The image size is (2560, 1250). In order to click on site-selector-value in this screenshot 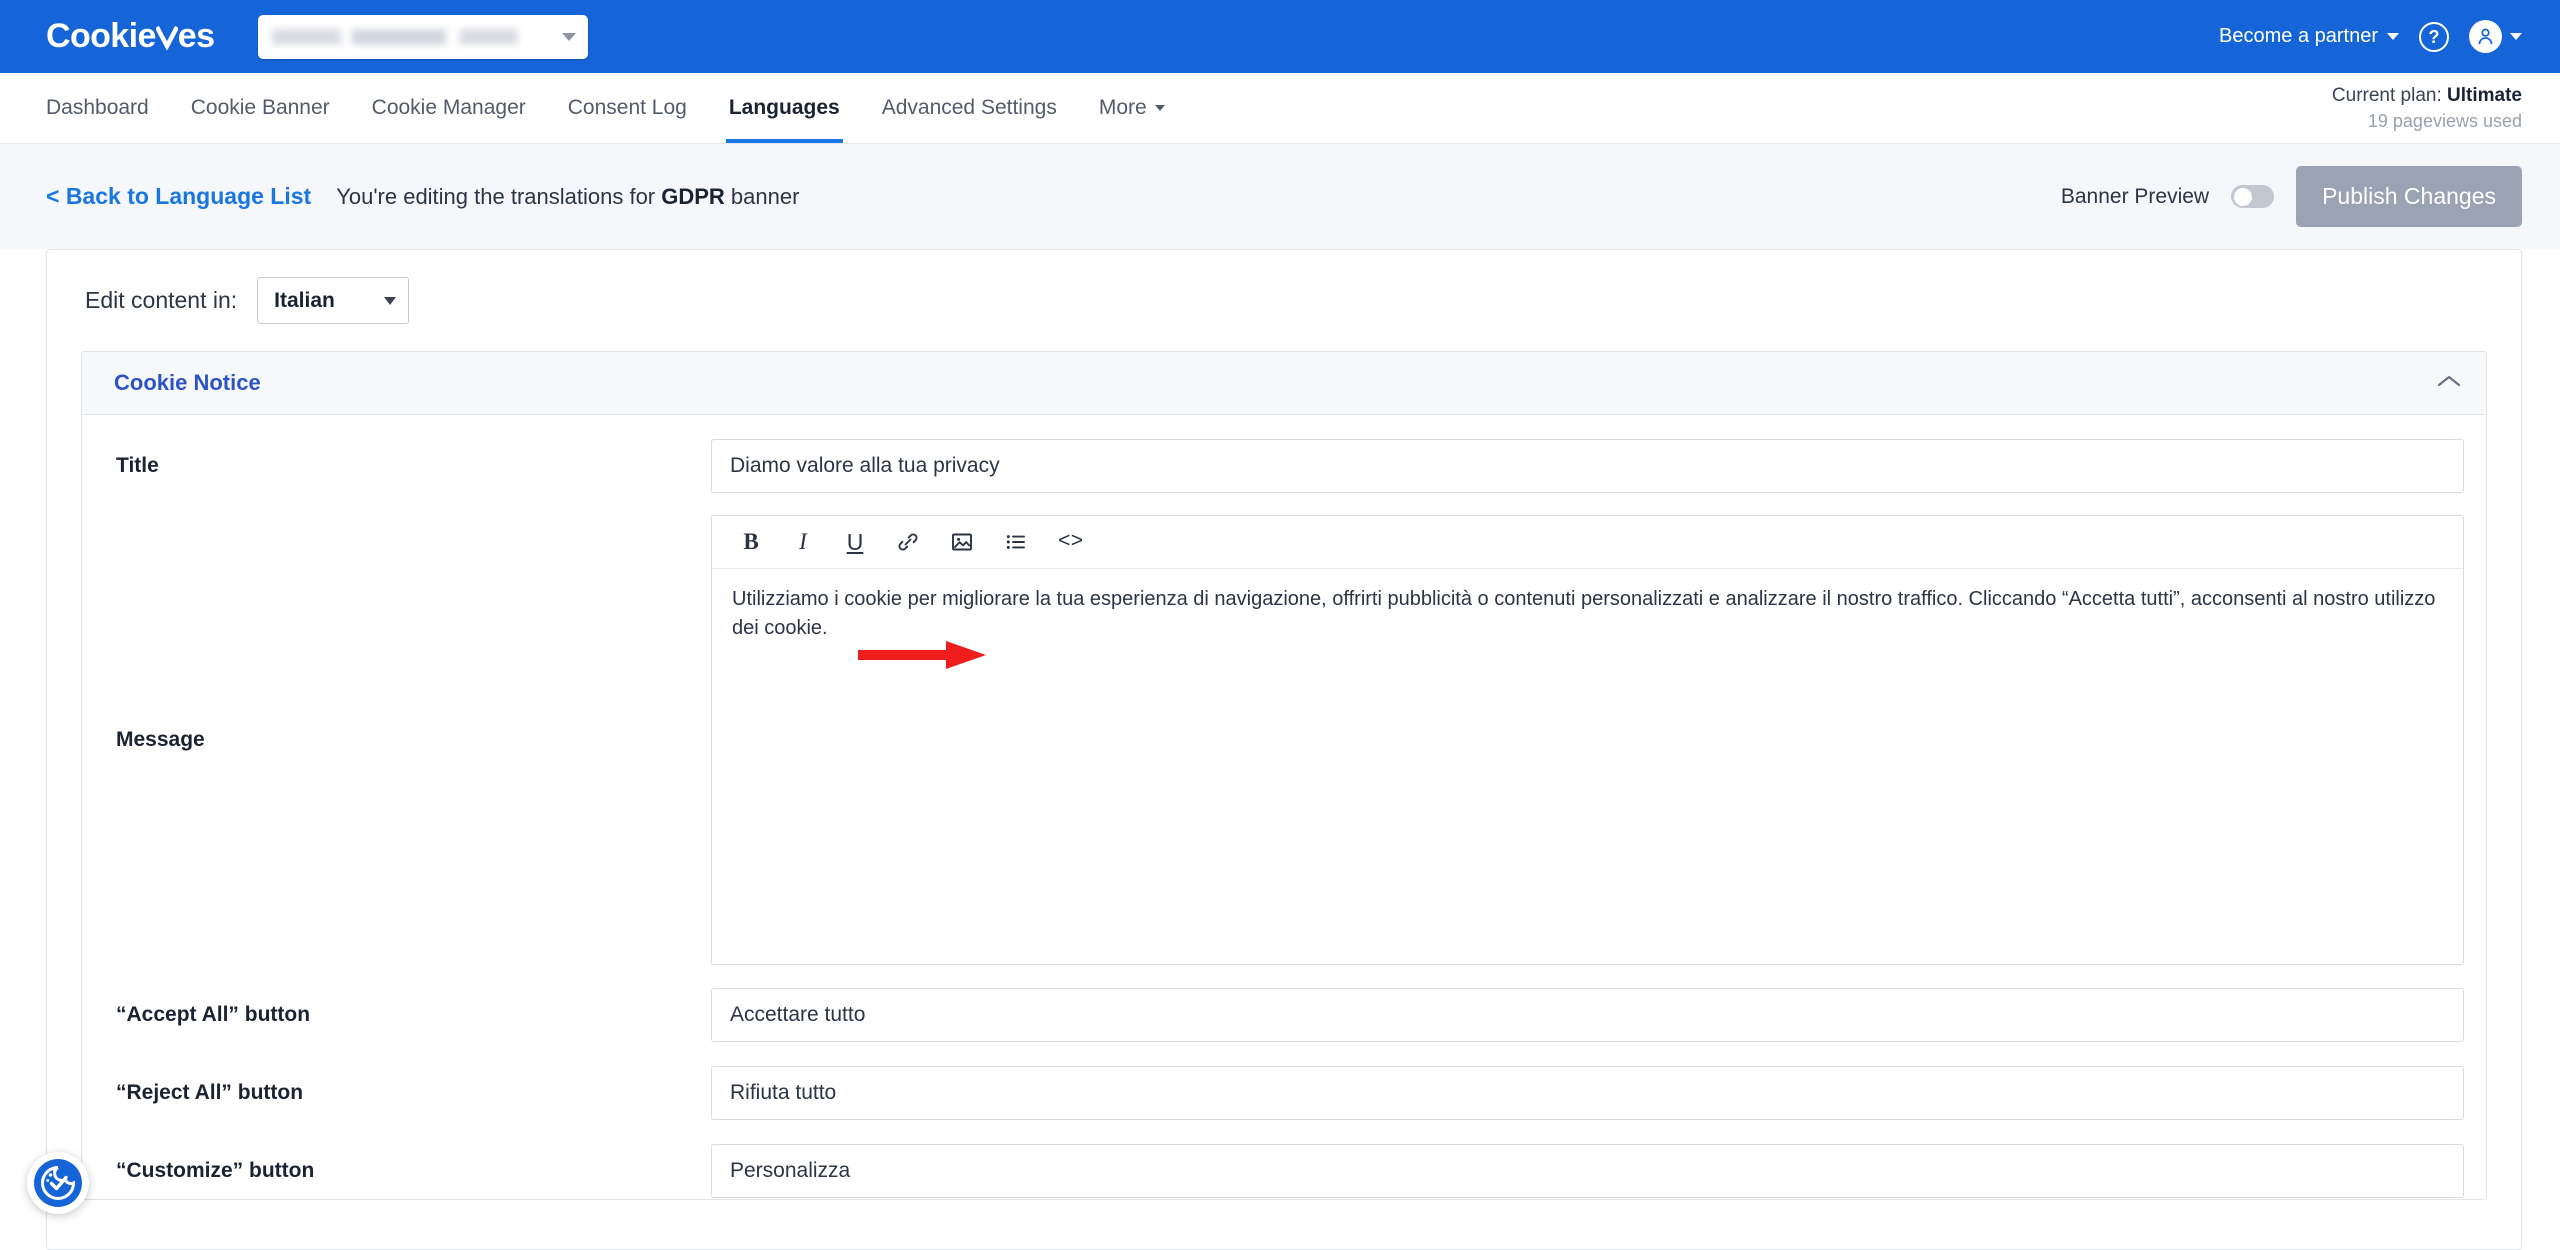, I will do `click(410, 36)`.